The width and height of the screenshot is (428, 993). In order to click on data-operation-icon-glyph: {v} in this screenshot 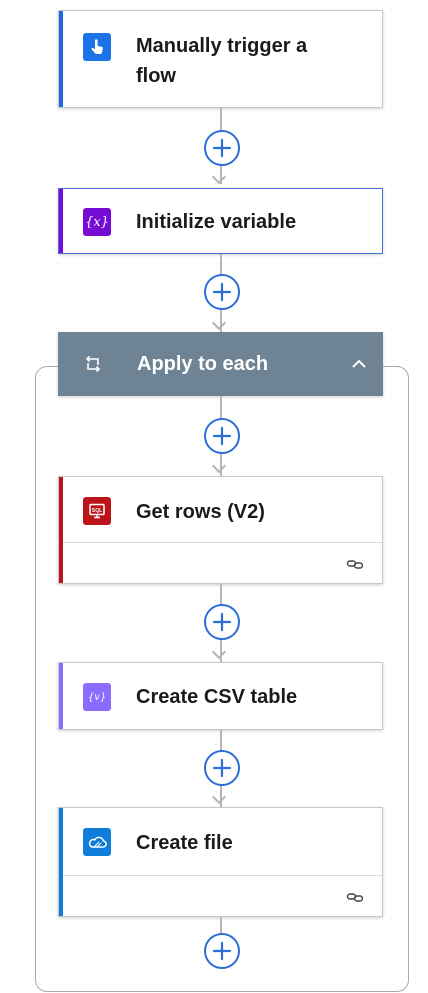, I will do `click(97, 697)`.